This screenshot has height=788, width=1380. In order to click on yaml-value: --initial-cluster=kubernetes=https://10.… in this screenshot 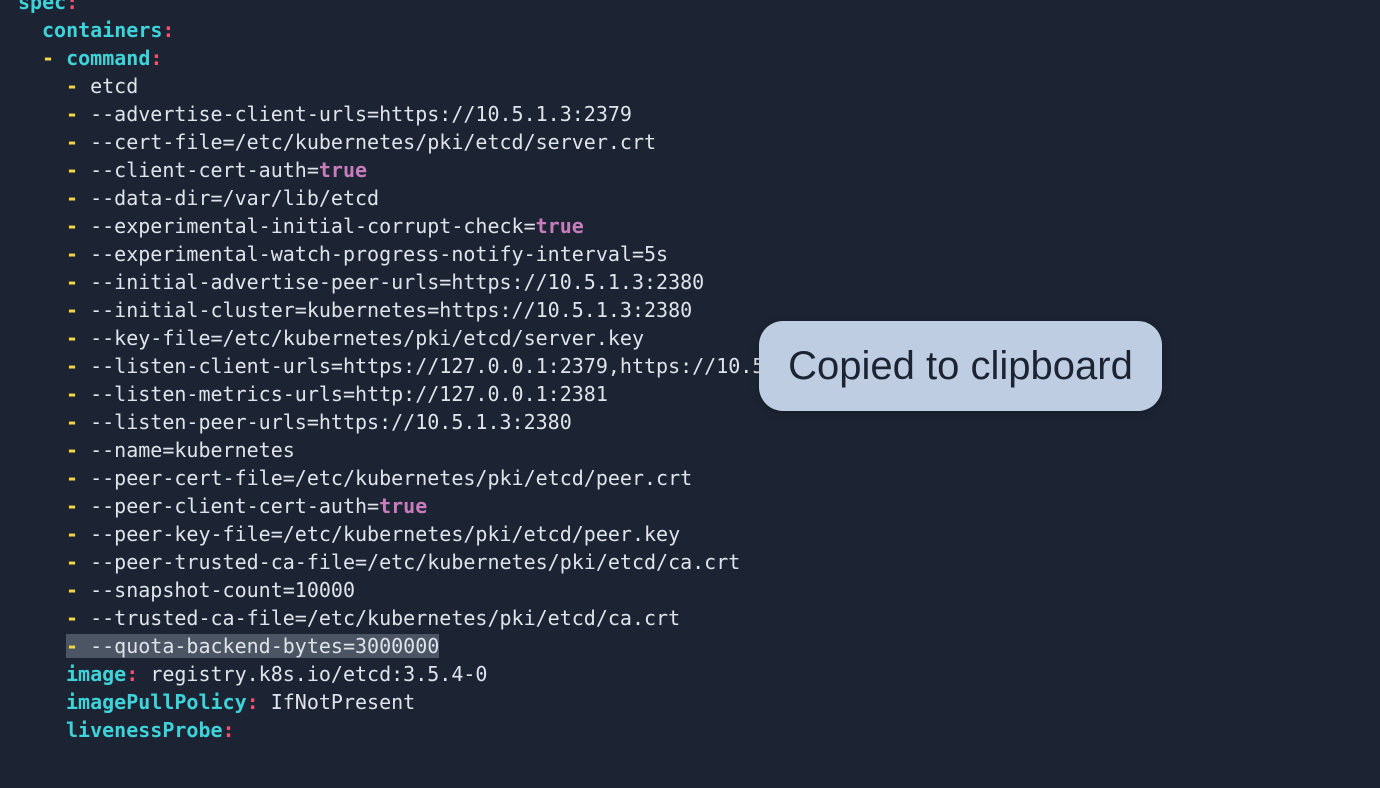, I will do `click(391, 310)`.